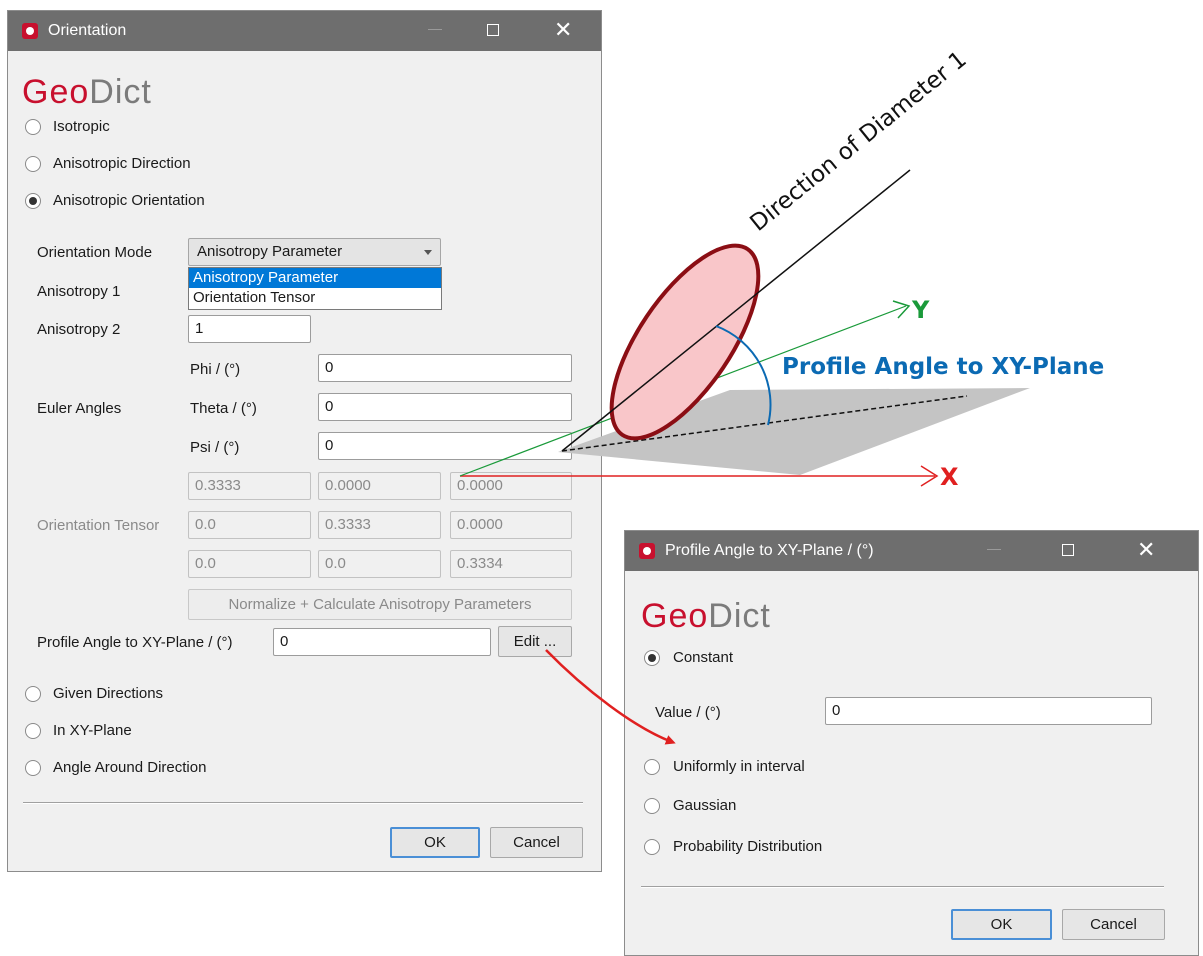  Describe the element at coordinates (911, 551) in the screenshot. I see `profile-titlebar: Profile Angle to XY-Plane / (°) ✕` at that location.